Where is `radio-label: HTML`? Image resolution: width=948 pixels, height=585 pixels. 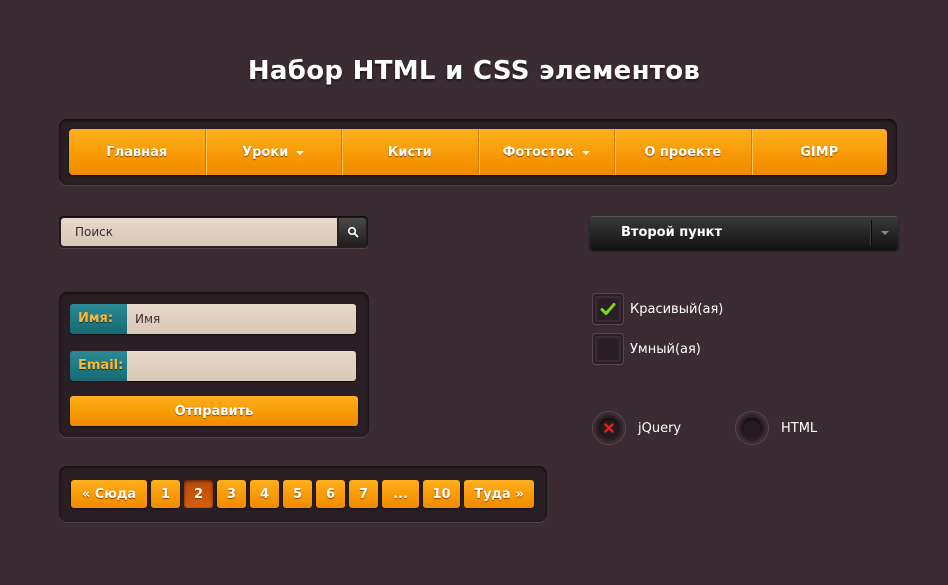 radio-label: HTML is located at coordinates (799, 428).